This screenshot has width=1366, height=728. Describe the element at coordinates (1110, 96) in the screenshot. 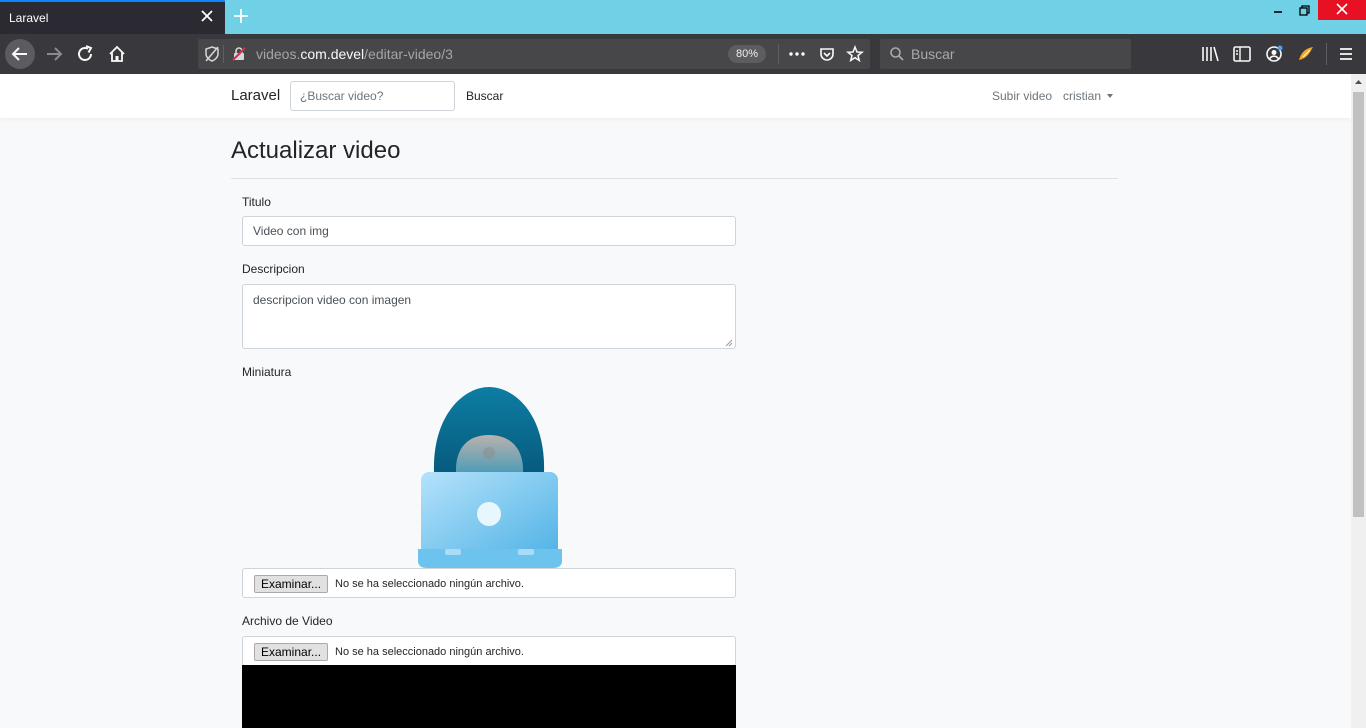

I see `dropdown-caret-icon` at that location.